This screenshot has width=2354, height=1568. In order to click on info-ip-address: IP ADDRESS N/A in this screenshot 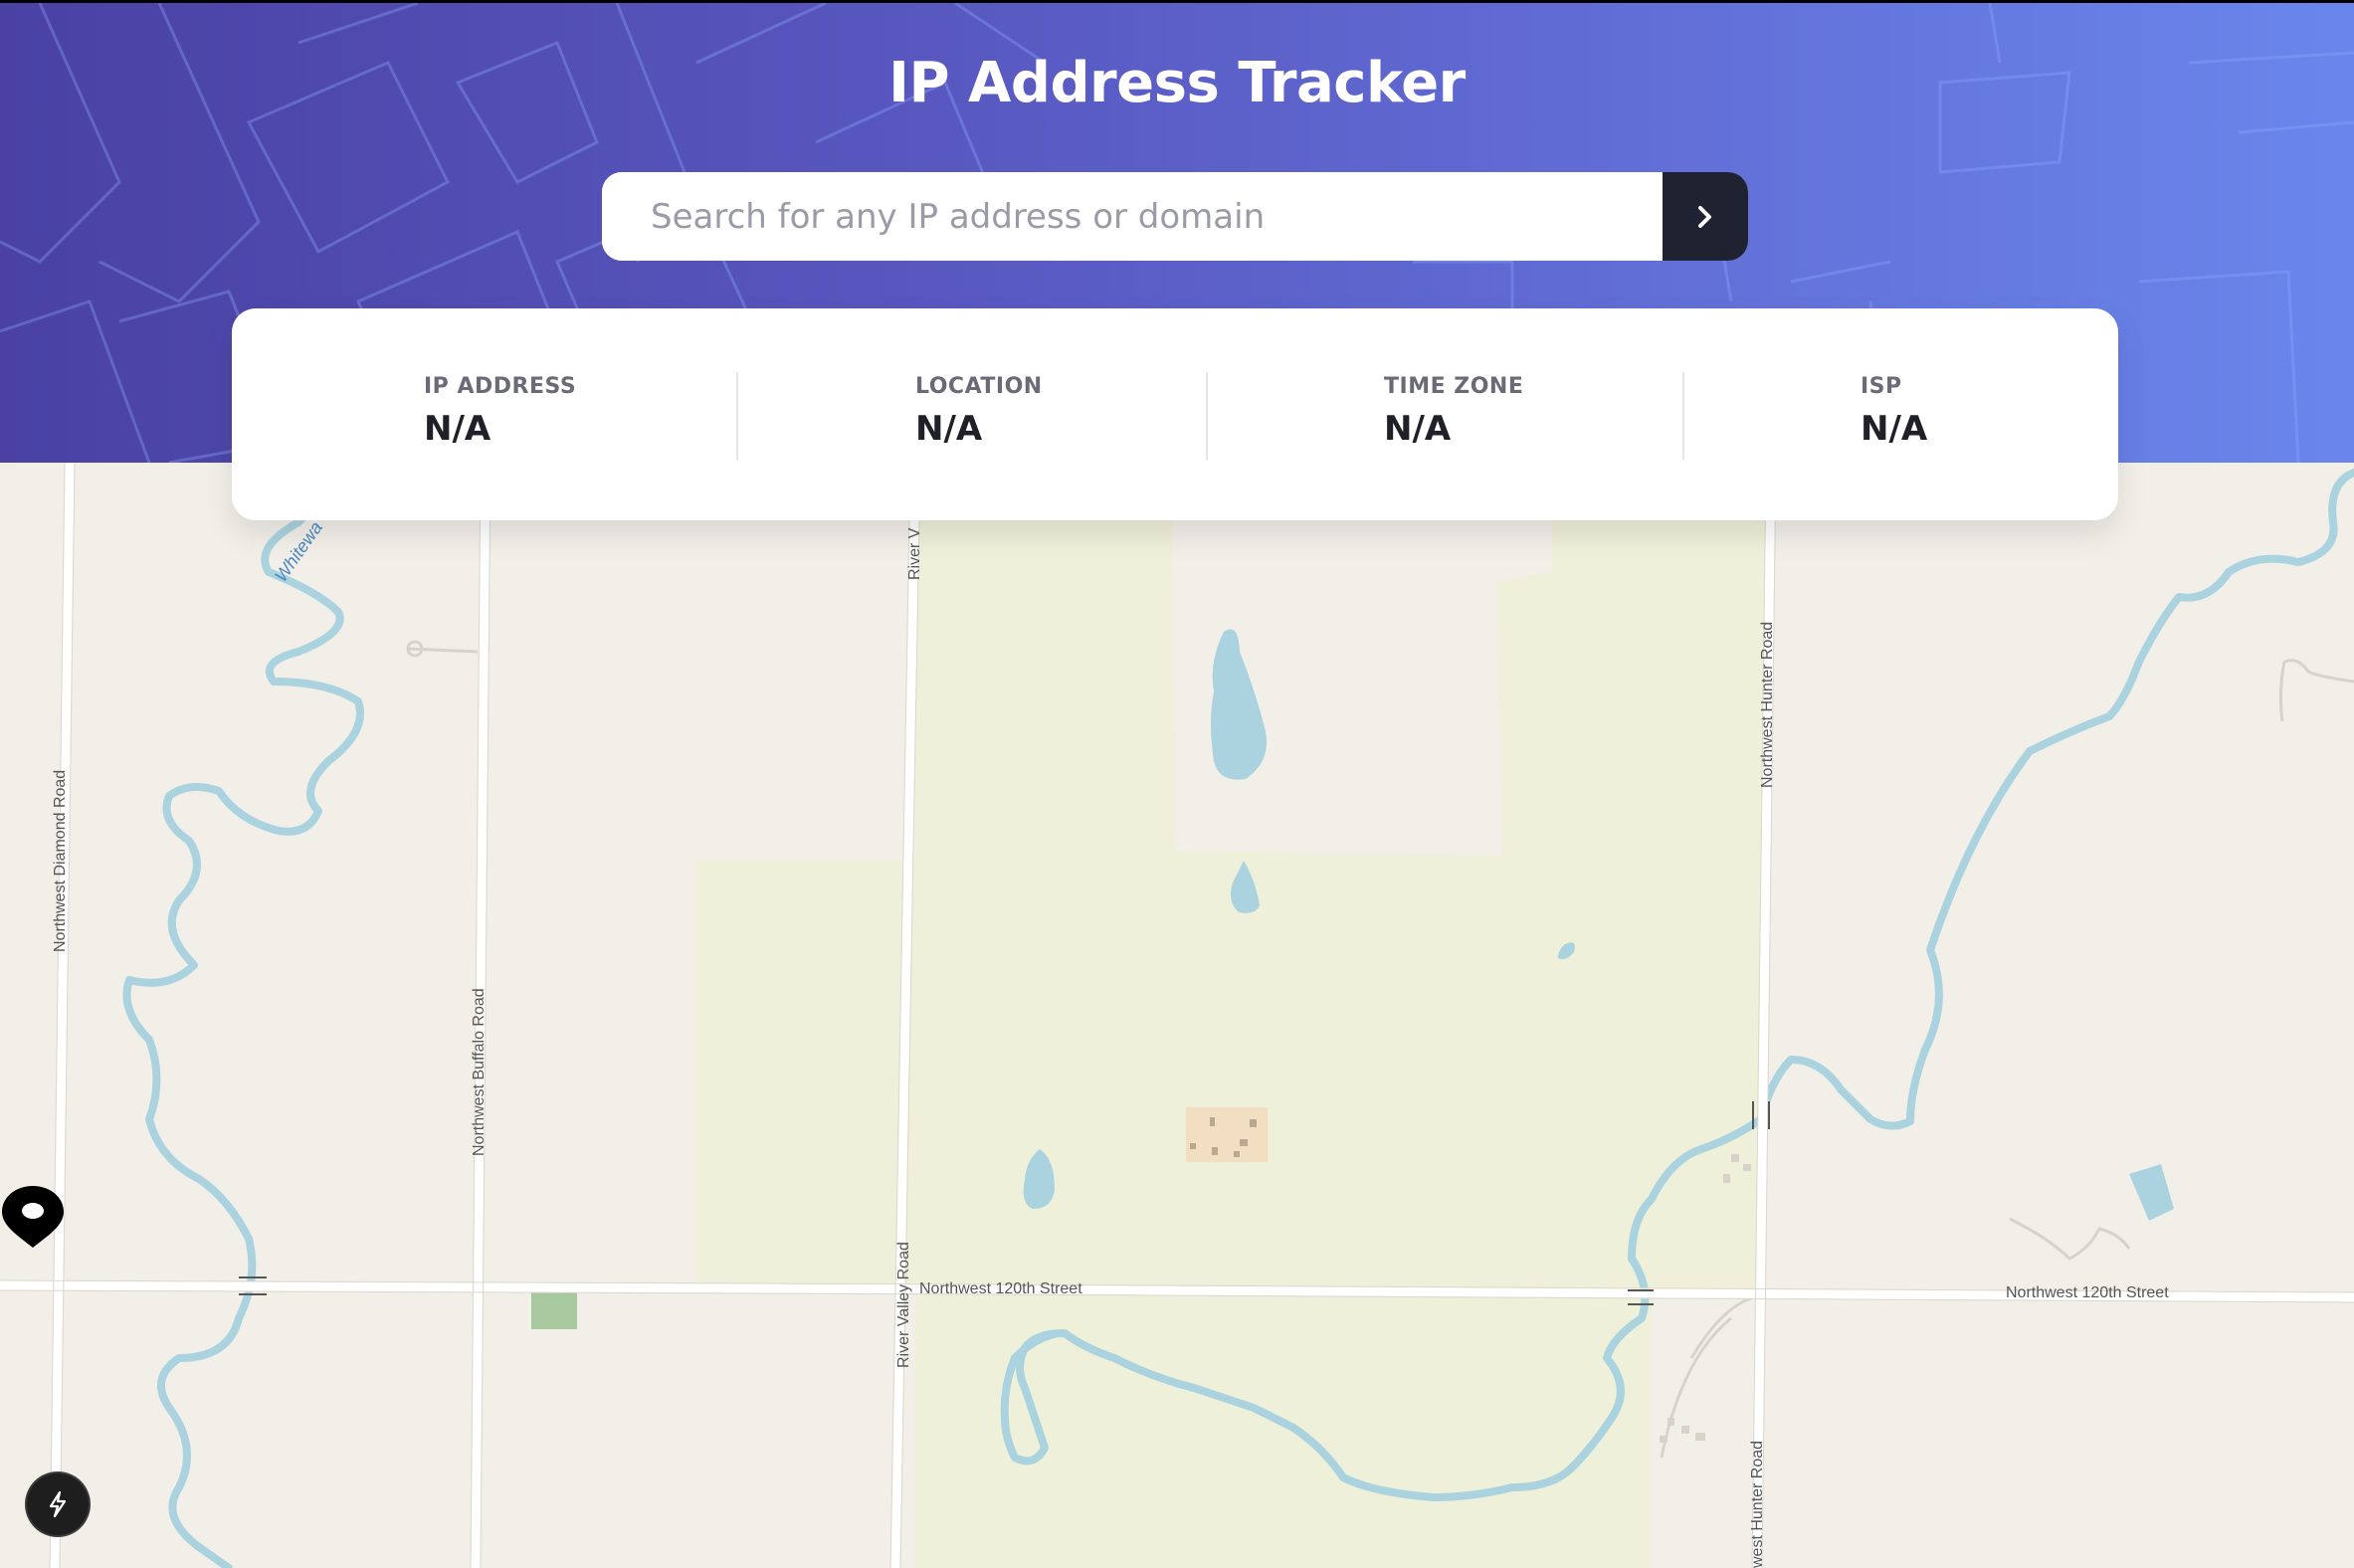, I will do `click(500, 411)`.